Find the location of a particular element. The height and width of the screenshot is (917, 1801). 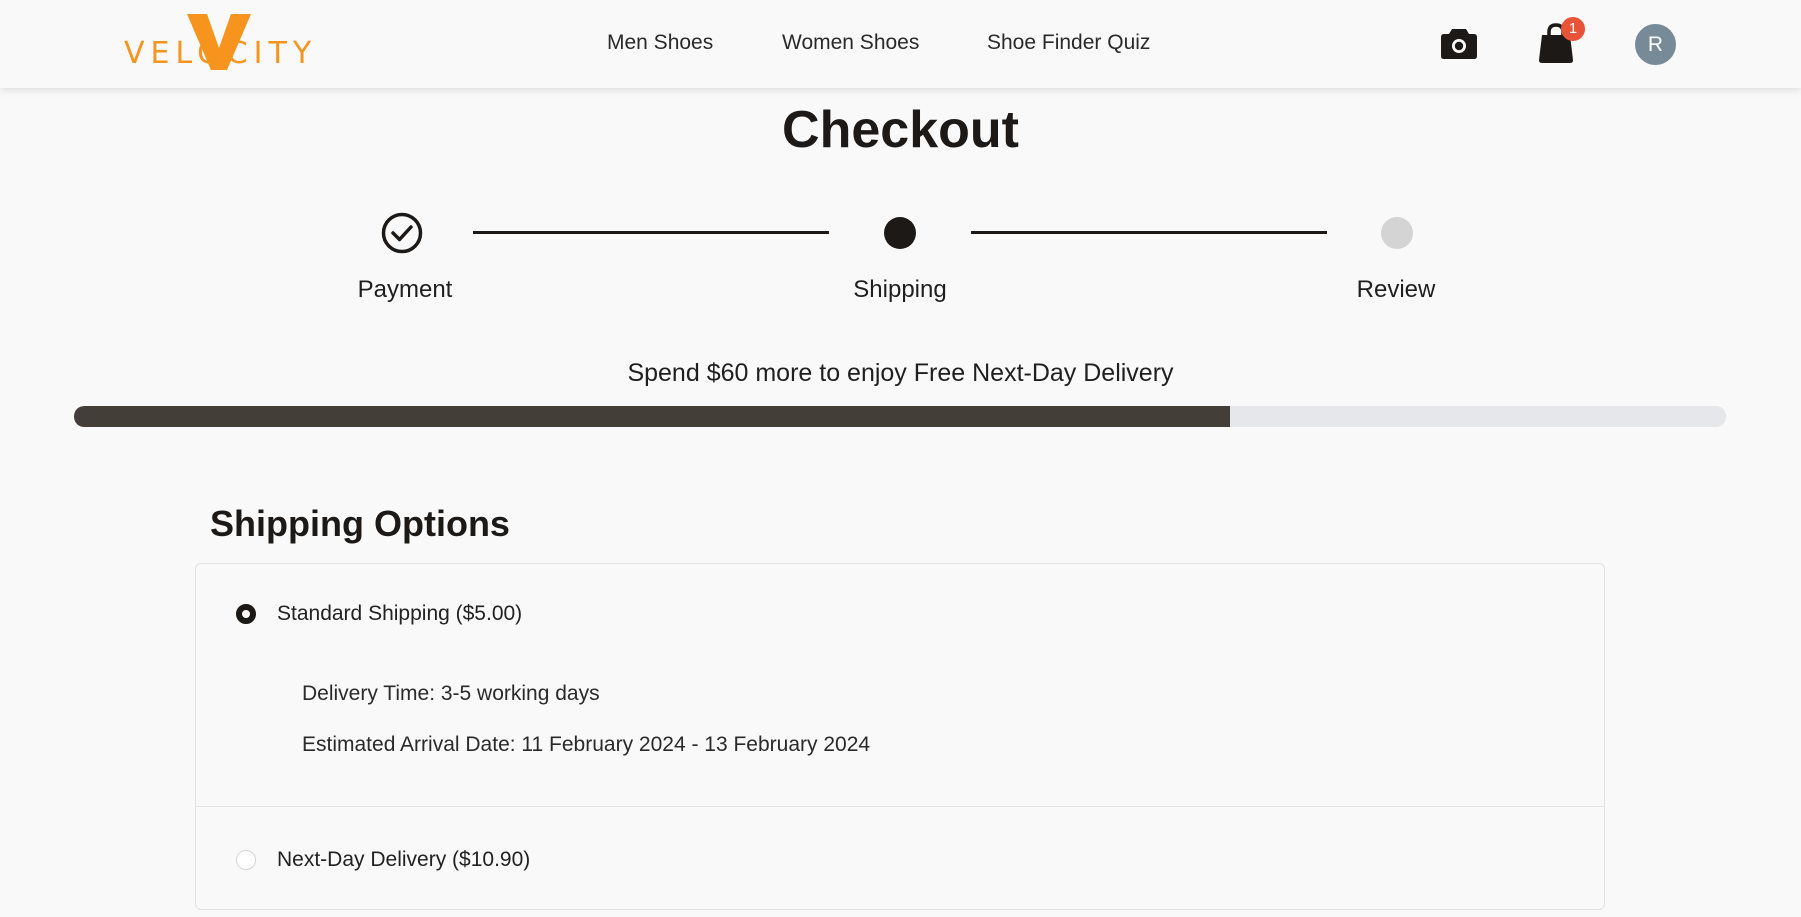

user-avatar: R is located at coordinates (1655, 44).